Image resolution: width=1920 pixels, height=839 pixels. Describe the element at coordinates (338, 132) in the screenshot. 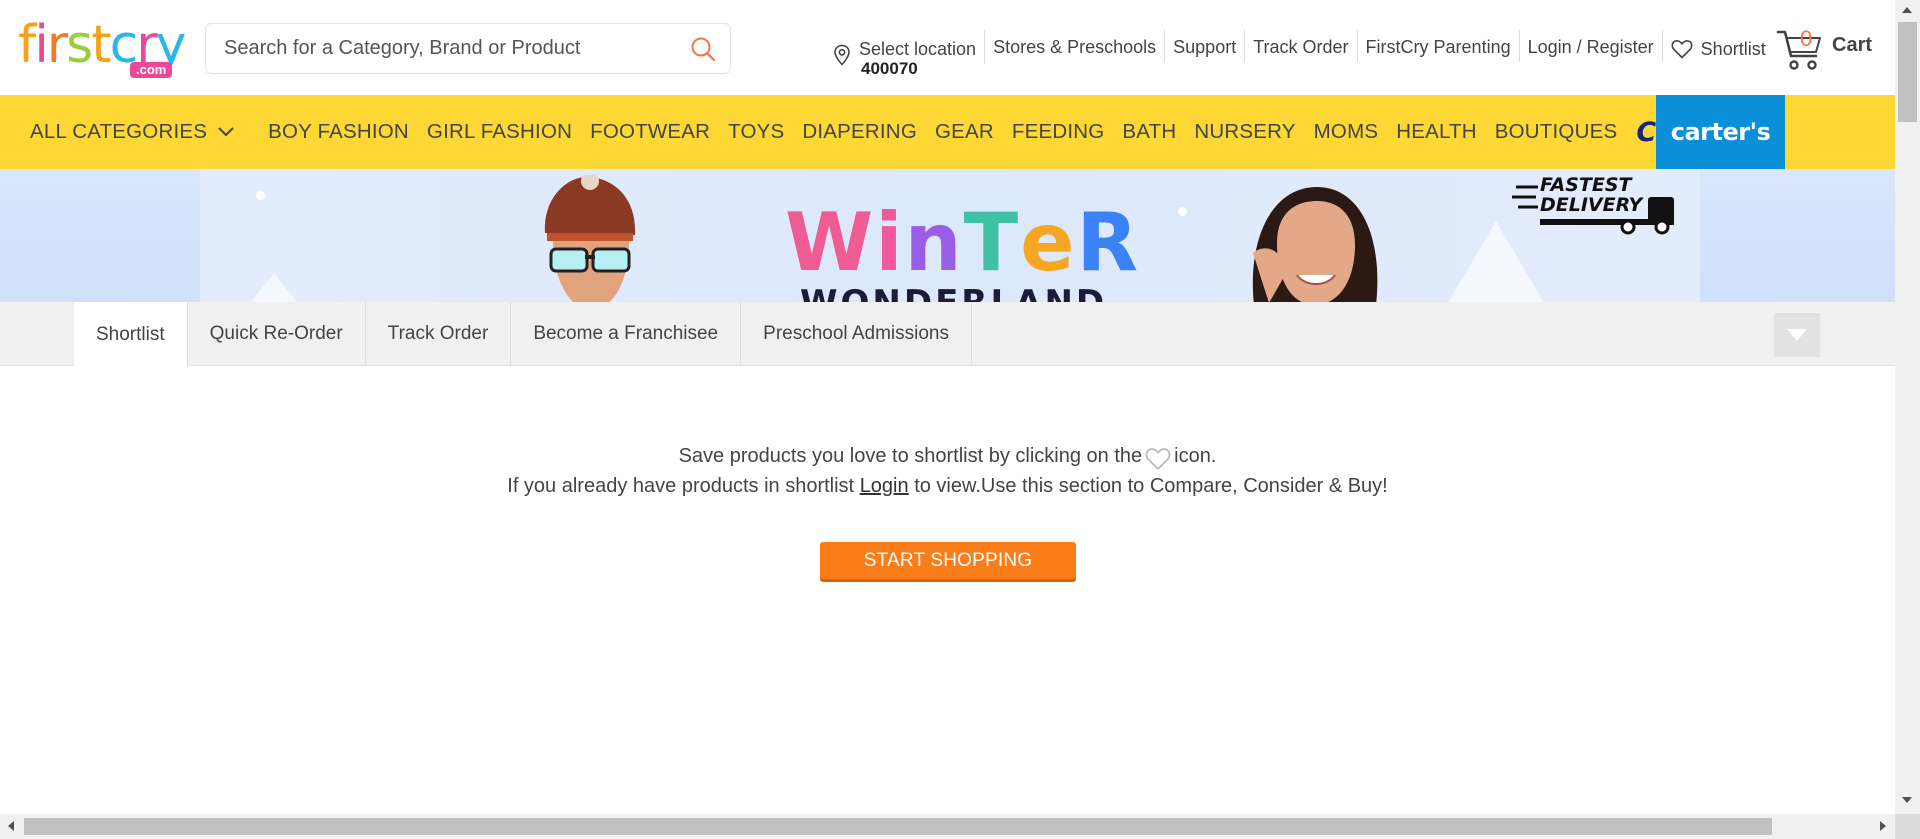

I see `nav-boy-fashion: BOY FASHION` at that location.